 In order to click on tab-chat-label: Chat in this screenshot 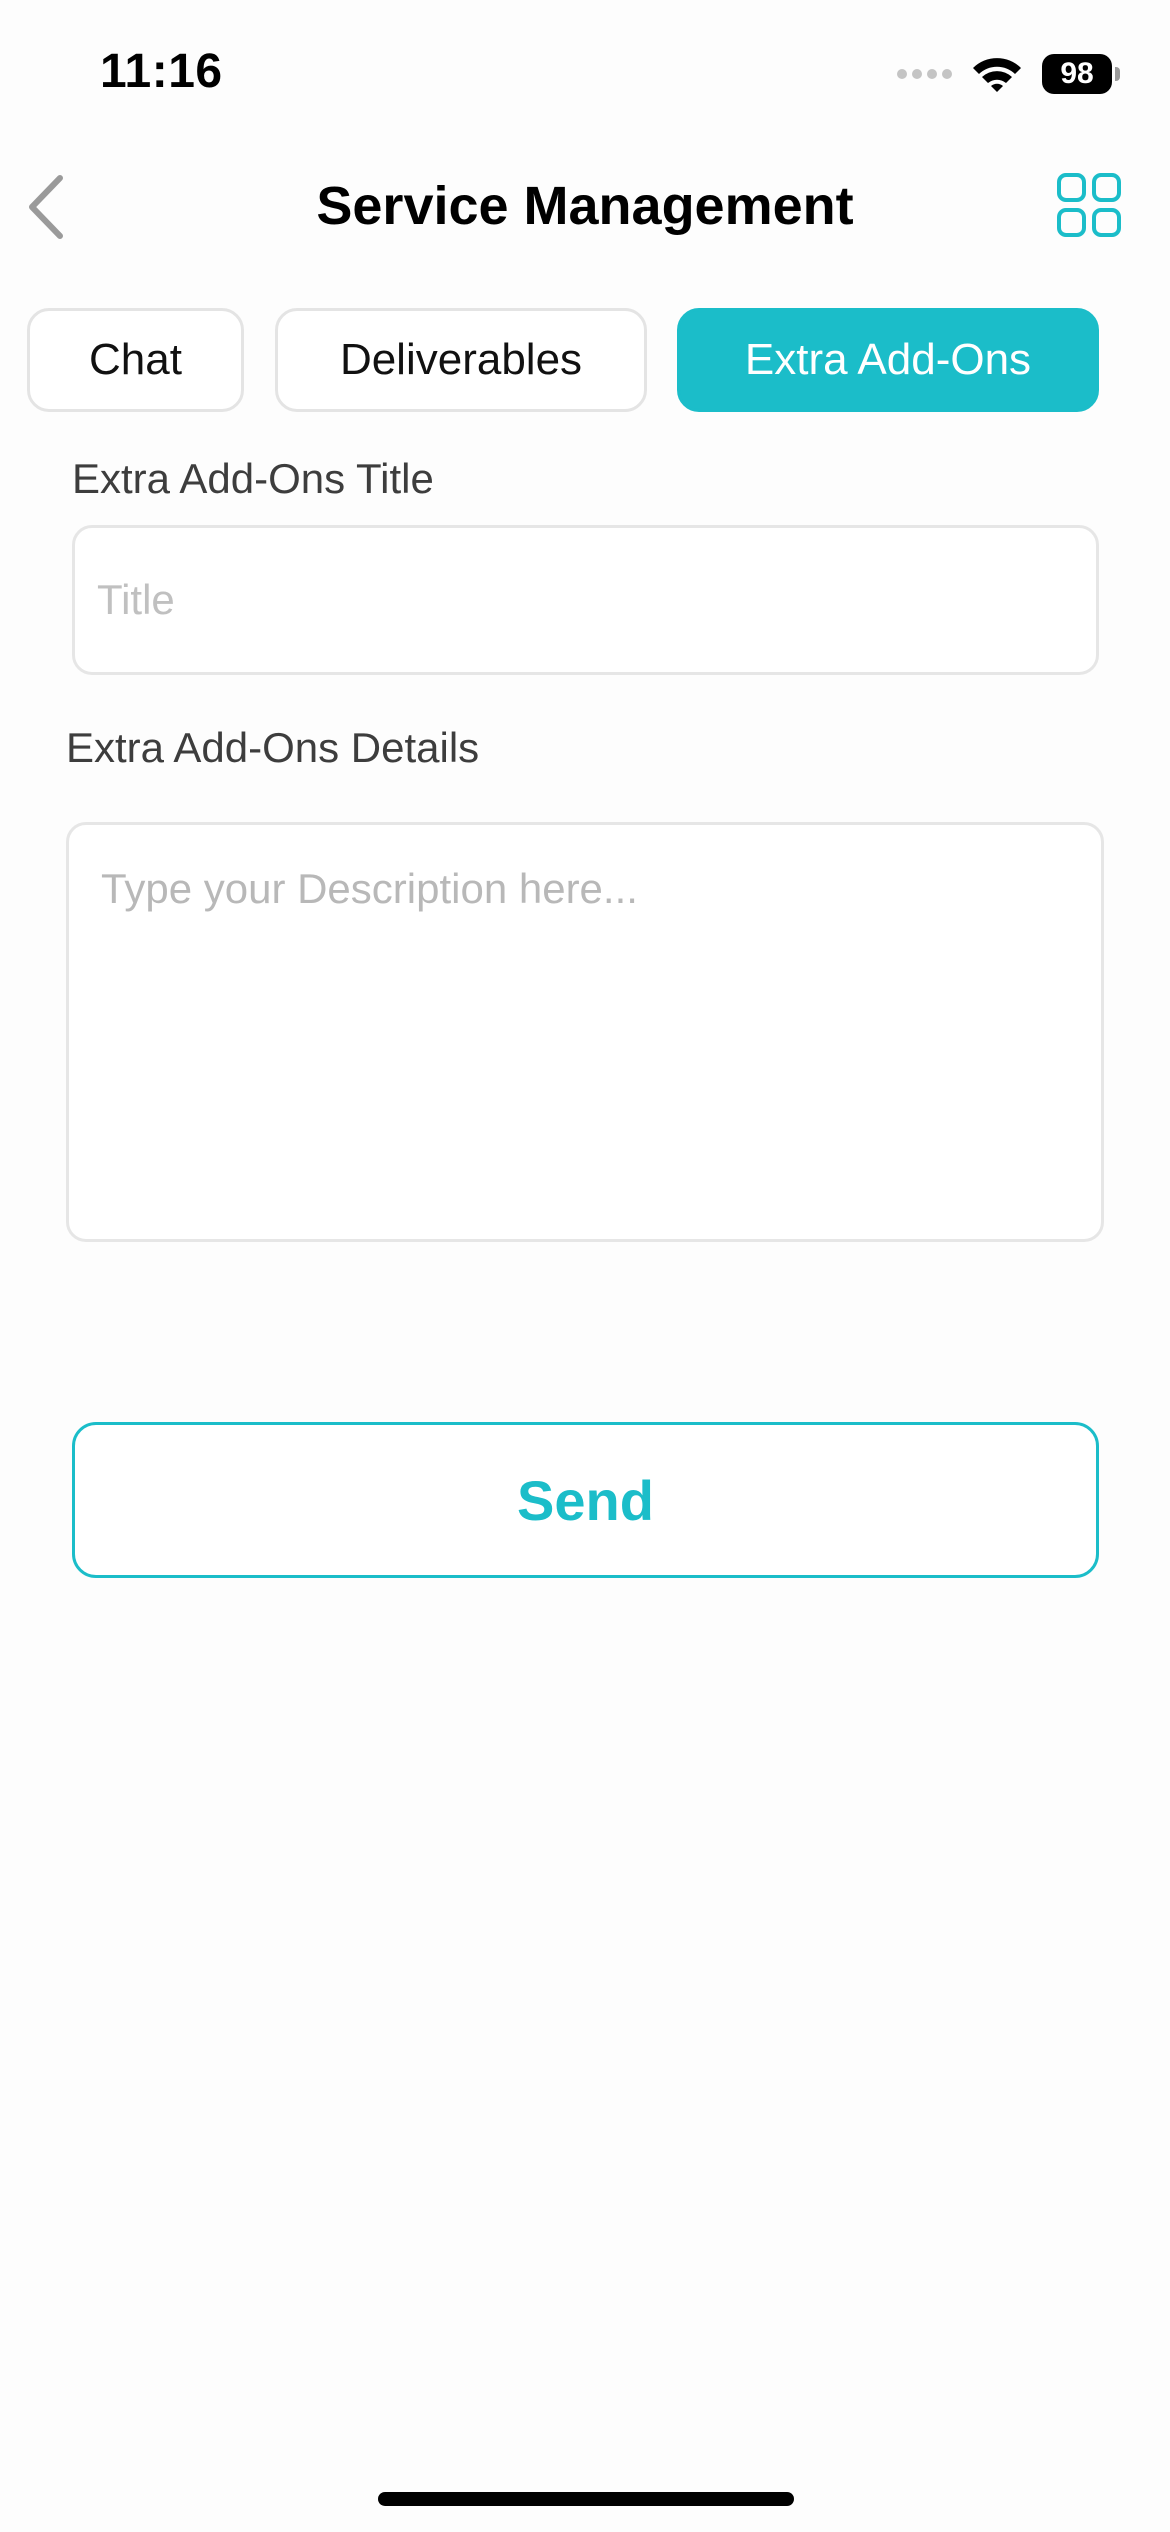, I will do `click(135, 359)`.